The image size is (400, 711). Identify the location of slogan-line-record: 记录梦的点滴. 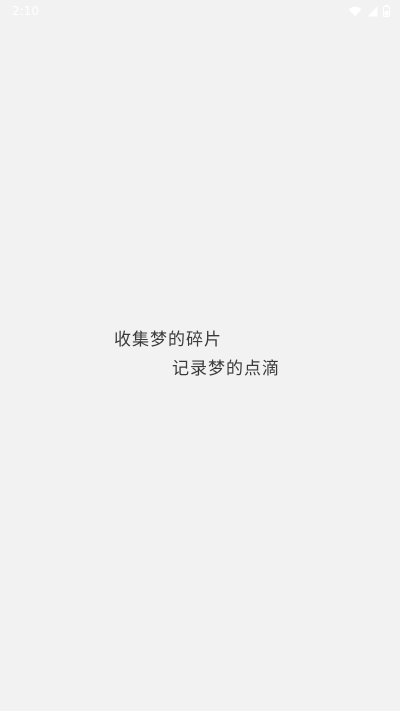
(226, 369).